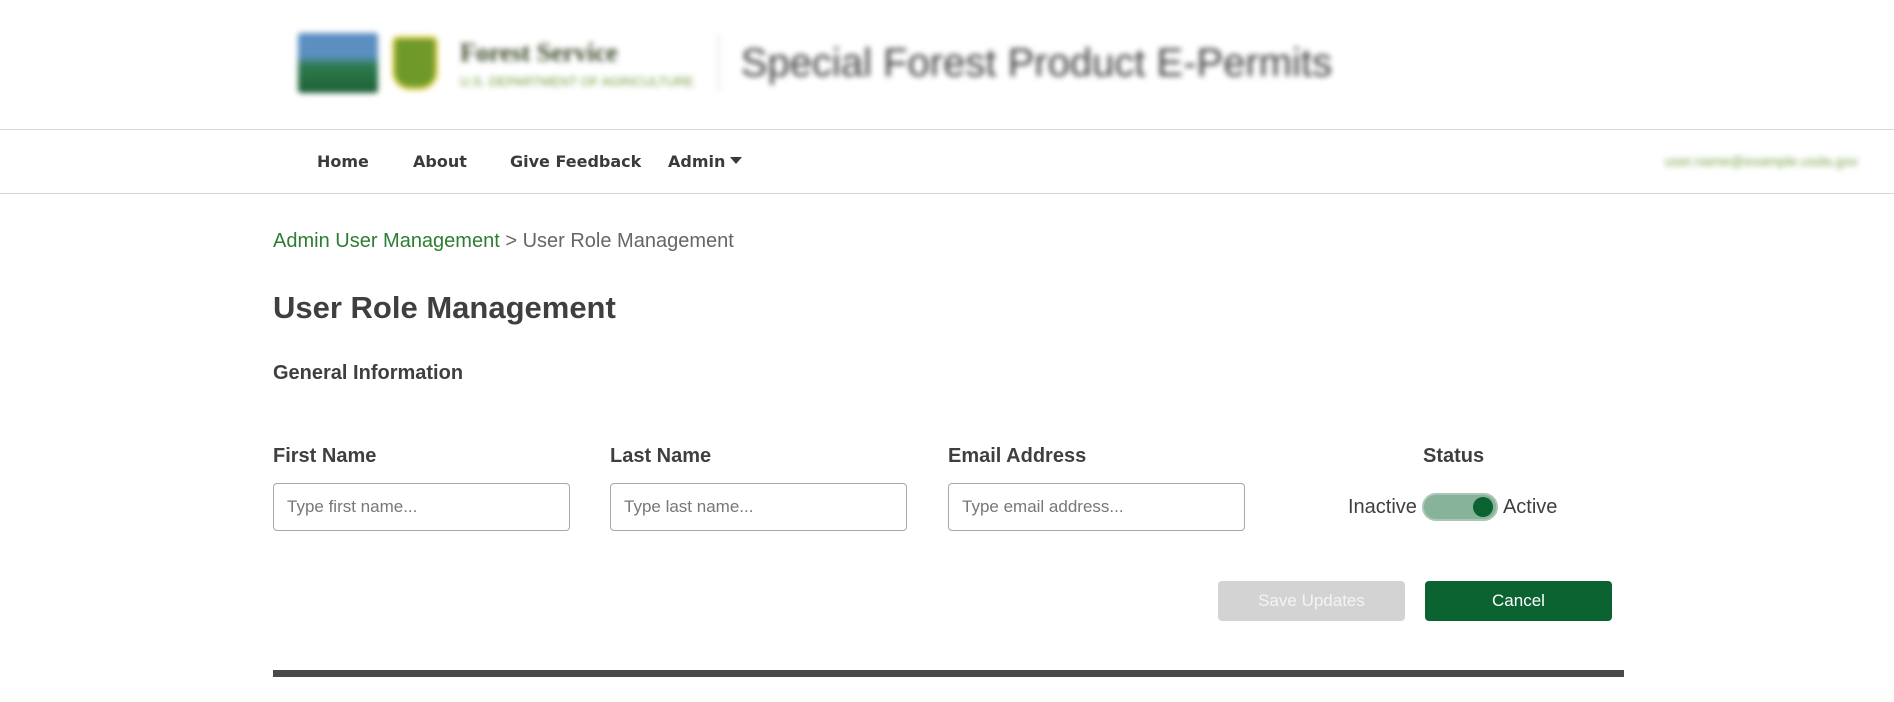  I want to click on user-account-link: user.name@example.usda.gov, so click(1761, 161).